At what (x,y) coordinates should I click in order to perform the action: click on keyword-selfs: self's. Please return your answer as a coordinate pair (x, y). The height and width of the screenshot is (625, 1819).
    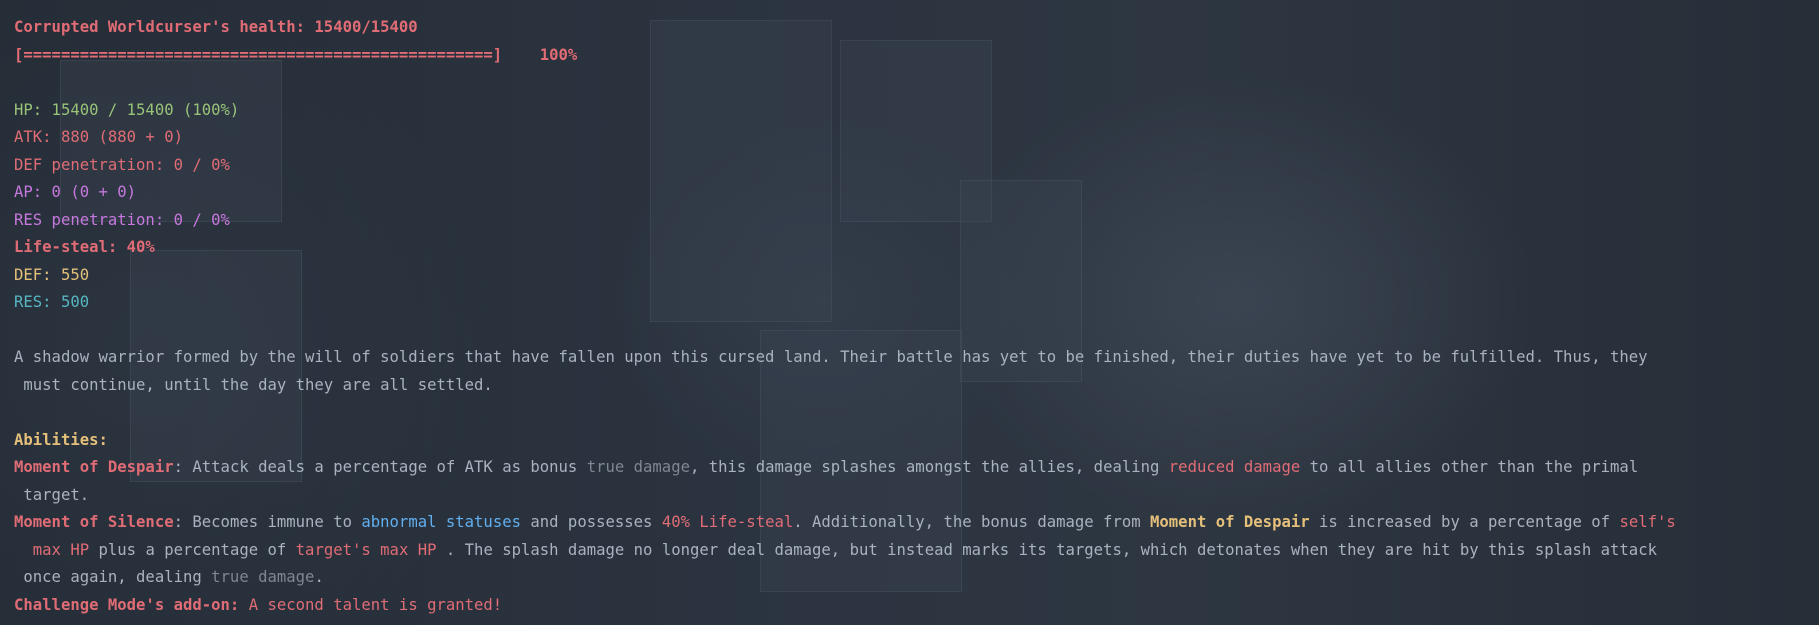
    Looking at the image, I should click on (1647, 522).